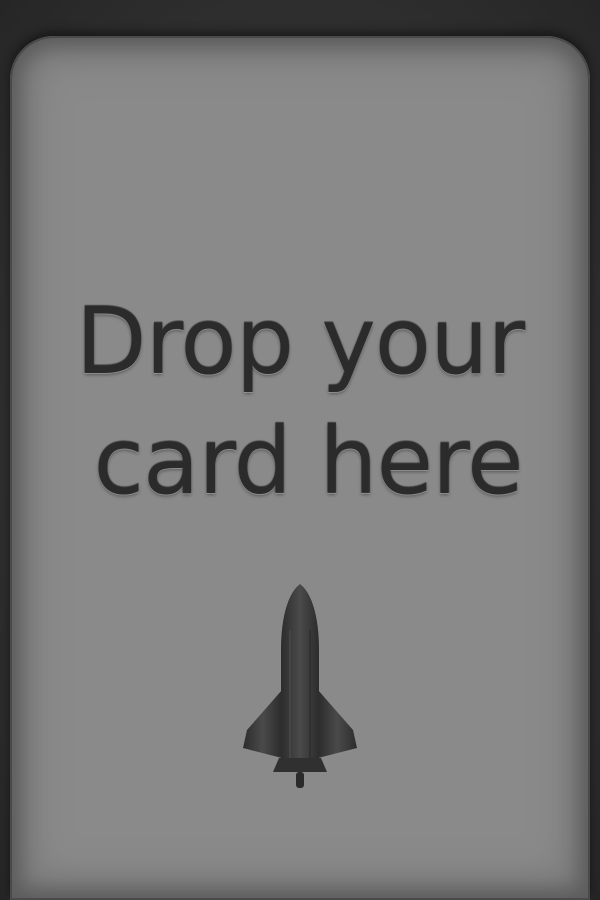 The width and height of the screenshot is (600, 900). What do you see at coordinates (308, 461) in the screenshot?
I see `drop-prompt-line-2: card here` at bounding box center [308, 461].